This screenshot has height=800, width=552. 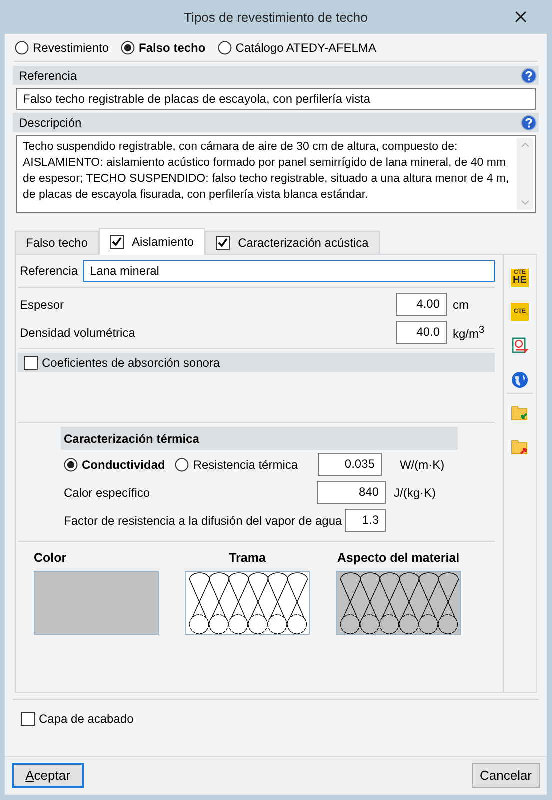 What do you see at coordinates (78, 333) in the screenshot?
I see `field-label: Densidad volumétrica` at bounding box center [78, 333].